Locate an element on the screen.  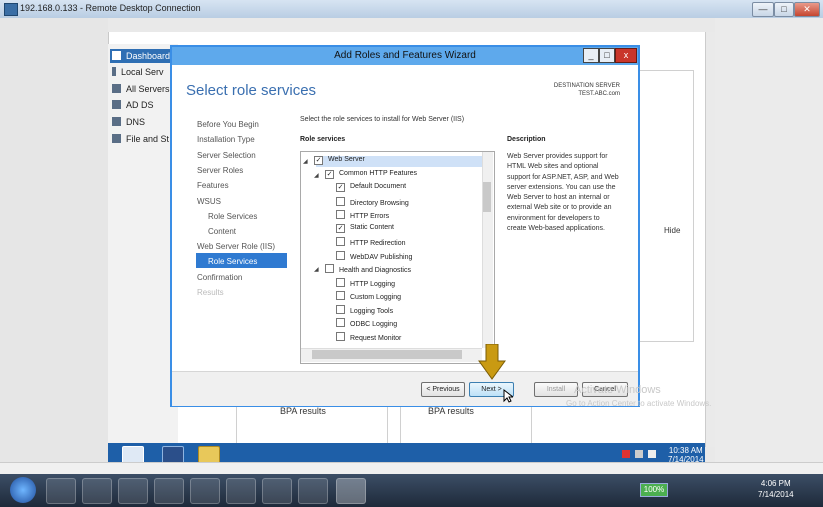
description-header: Description is located at coordinates (526, 139).